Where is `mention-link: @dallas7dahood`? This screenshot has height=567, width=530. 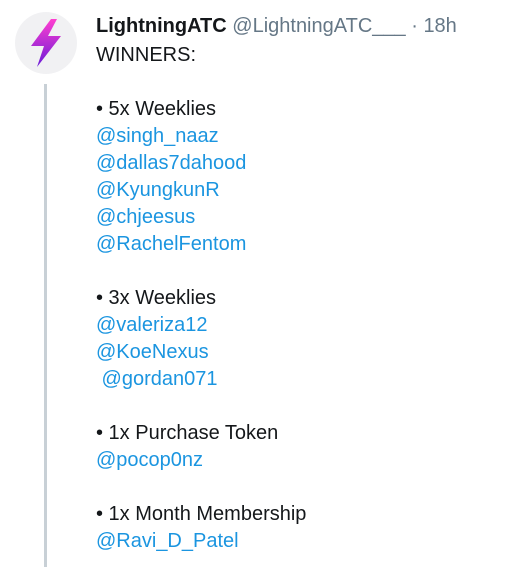 mention-link: @dallas7dahood is located at coordinates (306, 163).